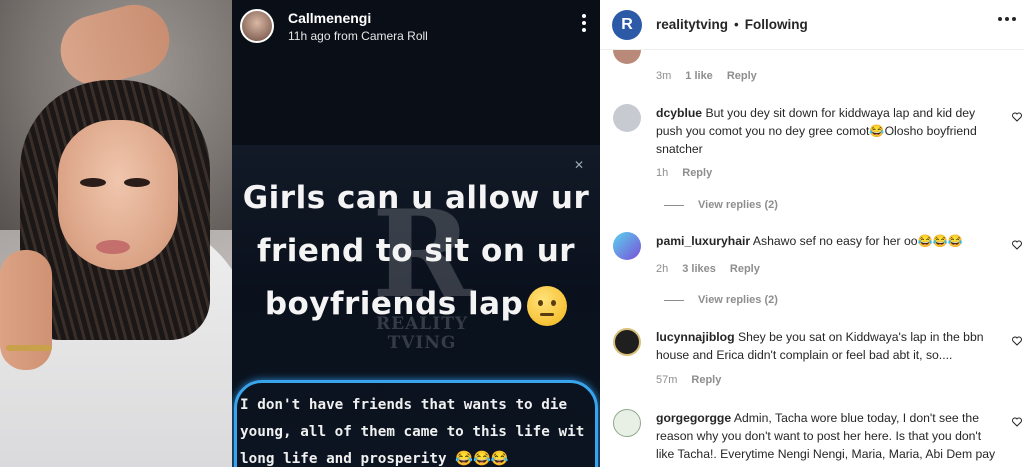 This screenshot has width=1024, height=467. Describe the element at coordinates (422, 343) in the screenshot. I see `watermark-text-2: TVING` at that location.